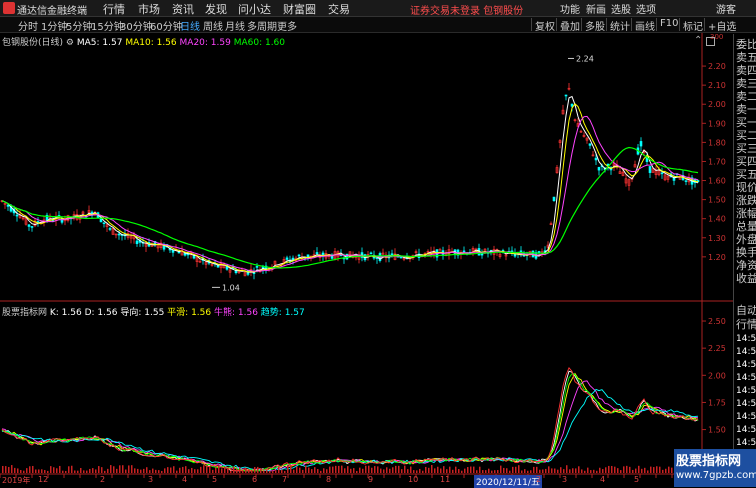 The width and height of the screenshot is (756, 488). Describe the element at coordinates (746, 310) in the screenshot. I see `panel-item: 自动` at that location.